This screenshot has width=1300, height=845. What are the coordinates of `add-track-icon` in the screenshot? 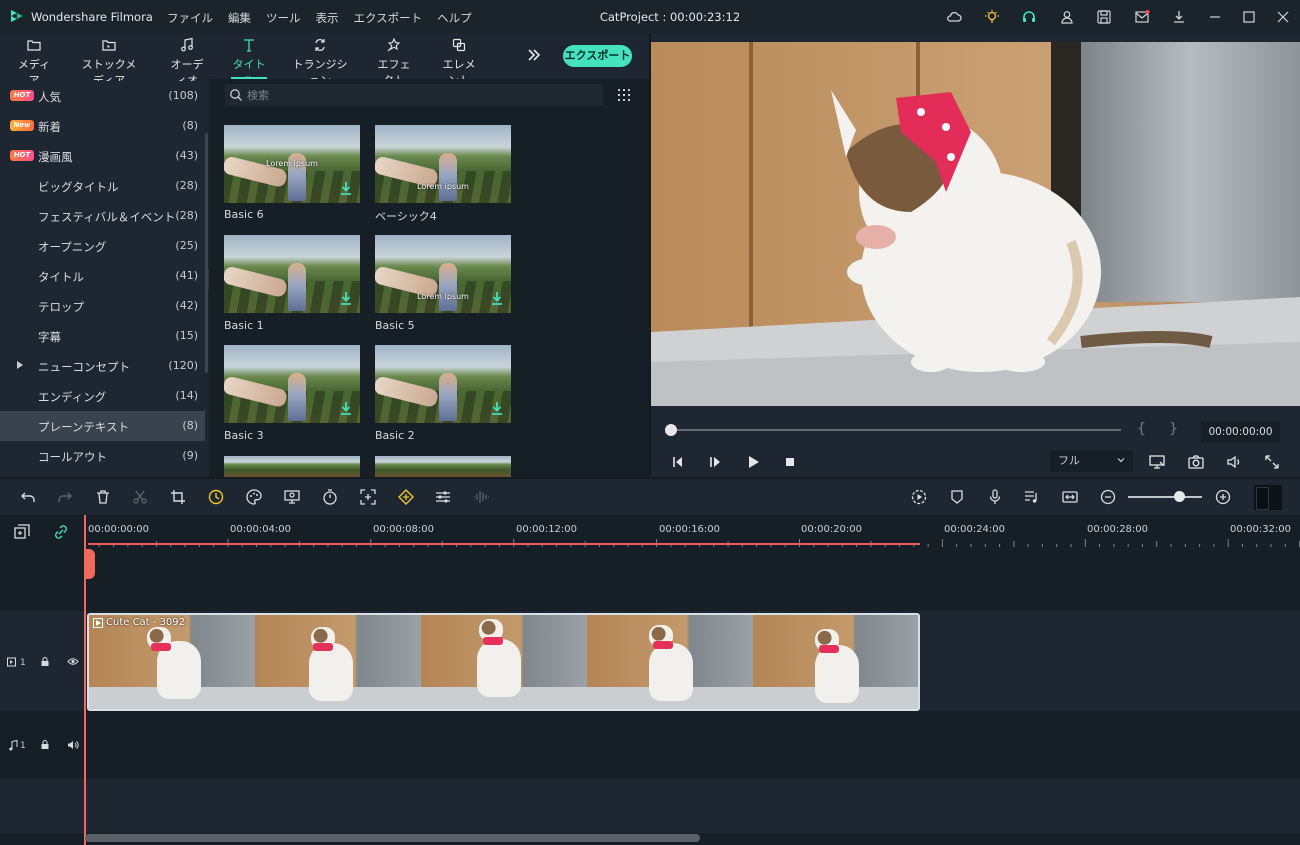 It's located at (22, 532).